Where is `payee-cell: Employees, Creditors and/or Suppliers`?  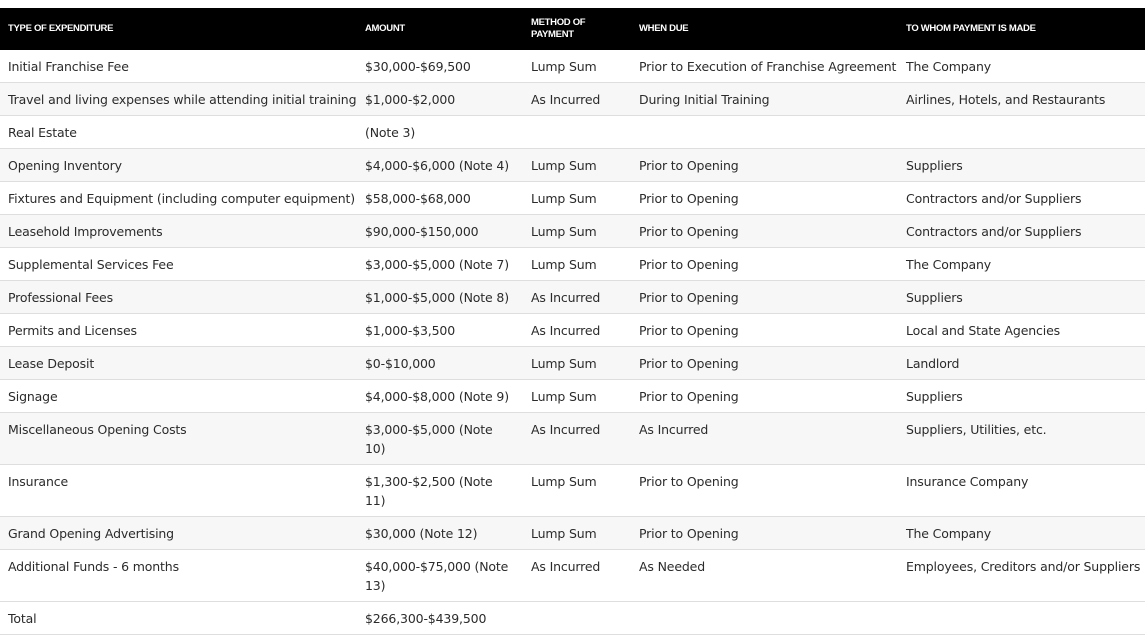 payee-cell: Employees, Creditors and/or Suppliers is located at coordinates (1021, 575).